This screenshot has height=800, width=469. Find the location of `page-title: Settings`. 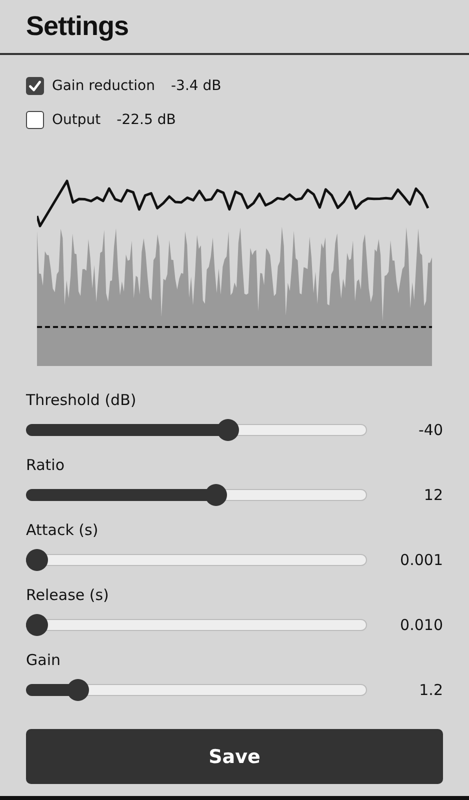

page-title: Settings is located at coordinates (77, 26).